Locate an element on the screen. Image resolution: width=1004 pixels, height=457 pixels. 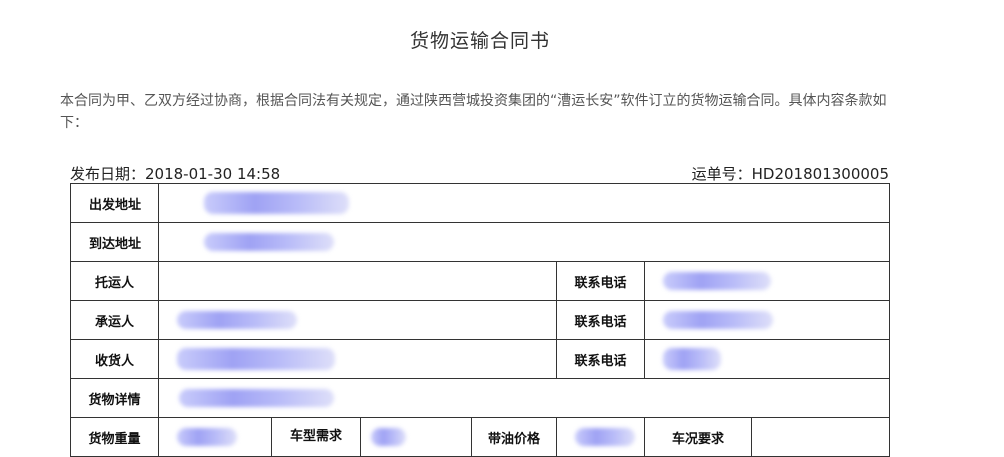
price-with-fuel-label: 带油价格 is located at coordinates (514, 437).